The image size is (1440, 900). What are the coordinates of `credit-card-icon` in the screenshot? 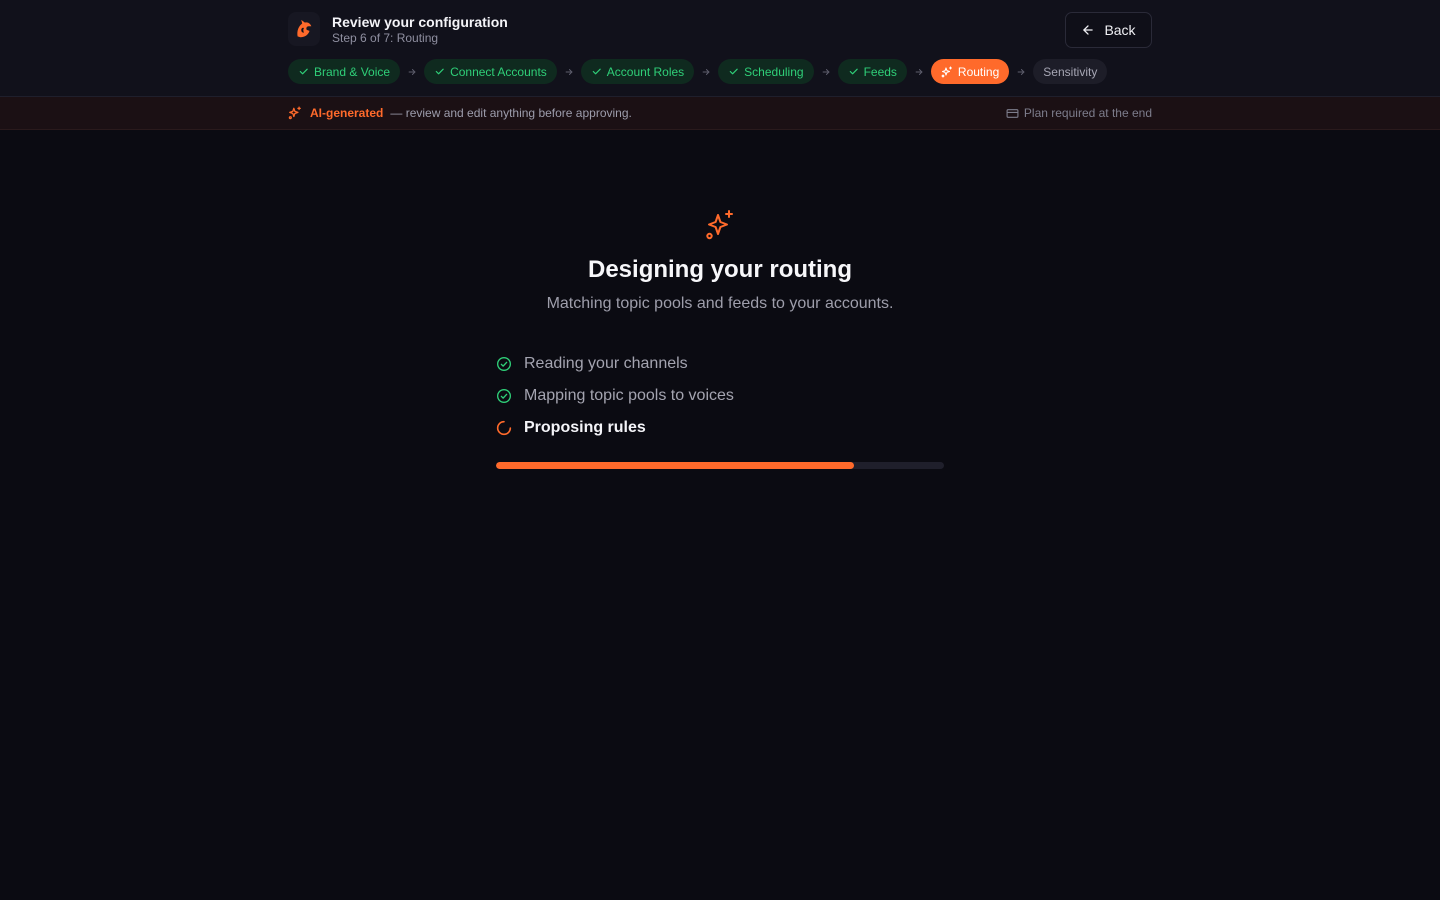 It's located at (1012, 113).